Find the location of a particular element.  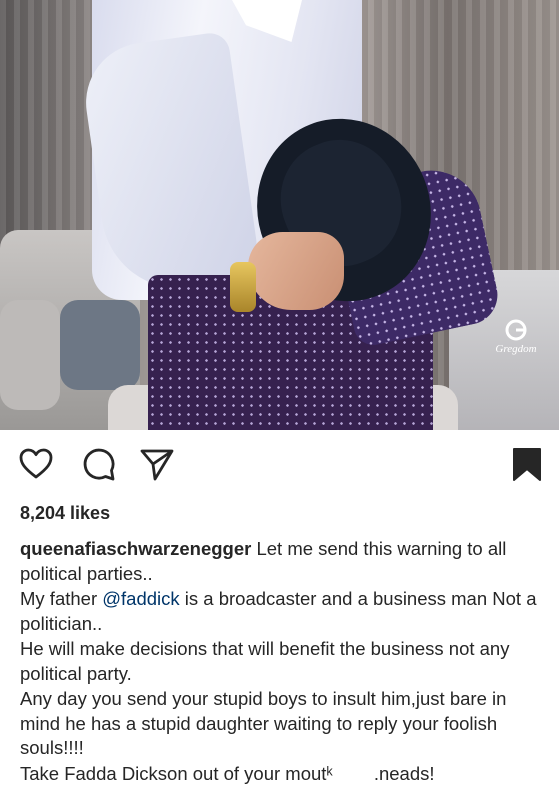

post-action-bar is located at coordinates (279, 465).